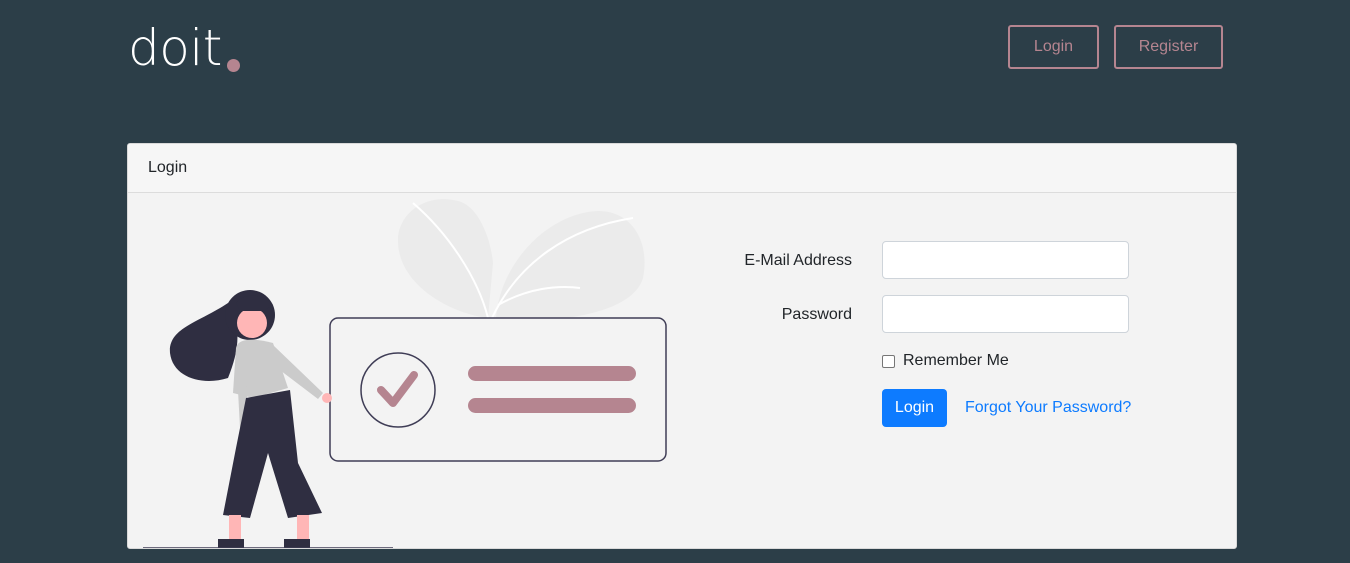  What do you see at coordinates (1005, 260) in the screenshot?
I see `email-input` at bounding box center [1005, 260].